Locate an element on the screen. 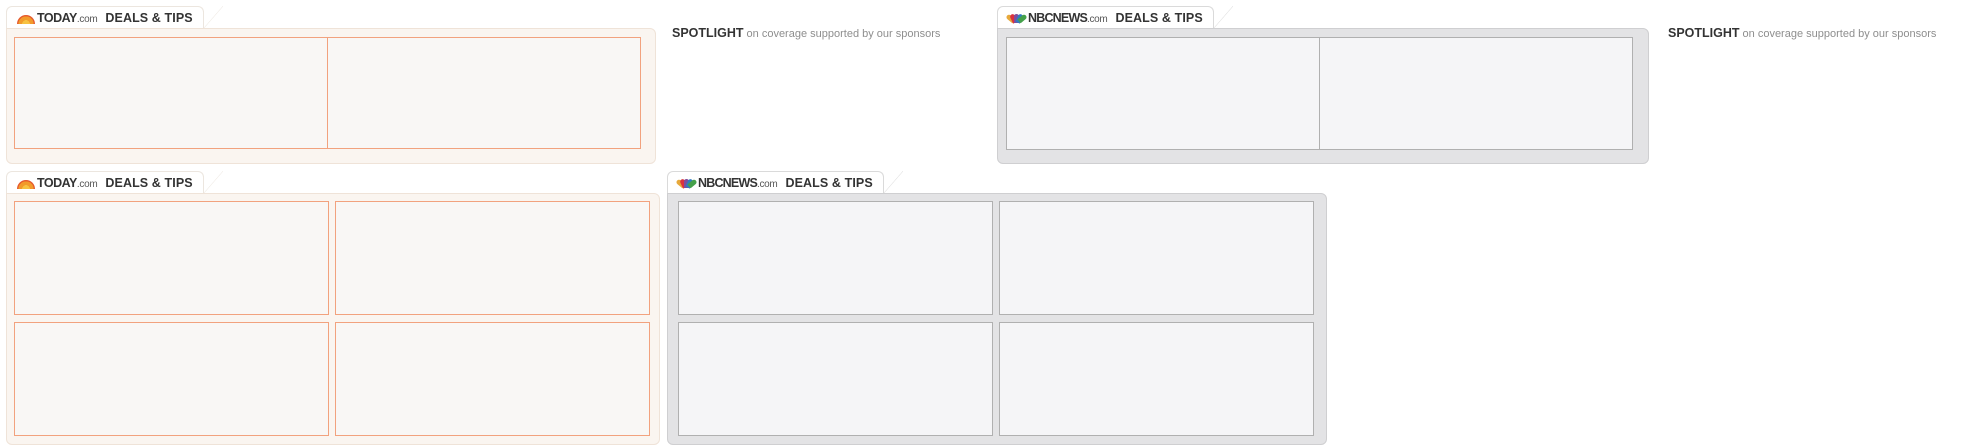  today-deals-widget-2-slot: TODAY .com DEALS & TIPS is located at coordinates (331, 85).